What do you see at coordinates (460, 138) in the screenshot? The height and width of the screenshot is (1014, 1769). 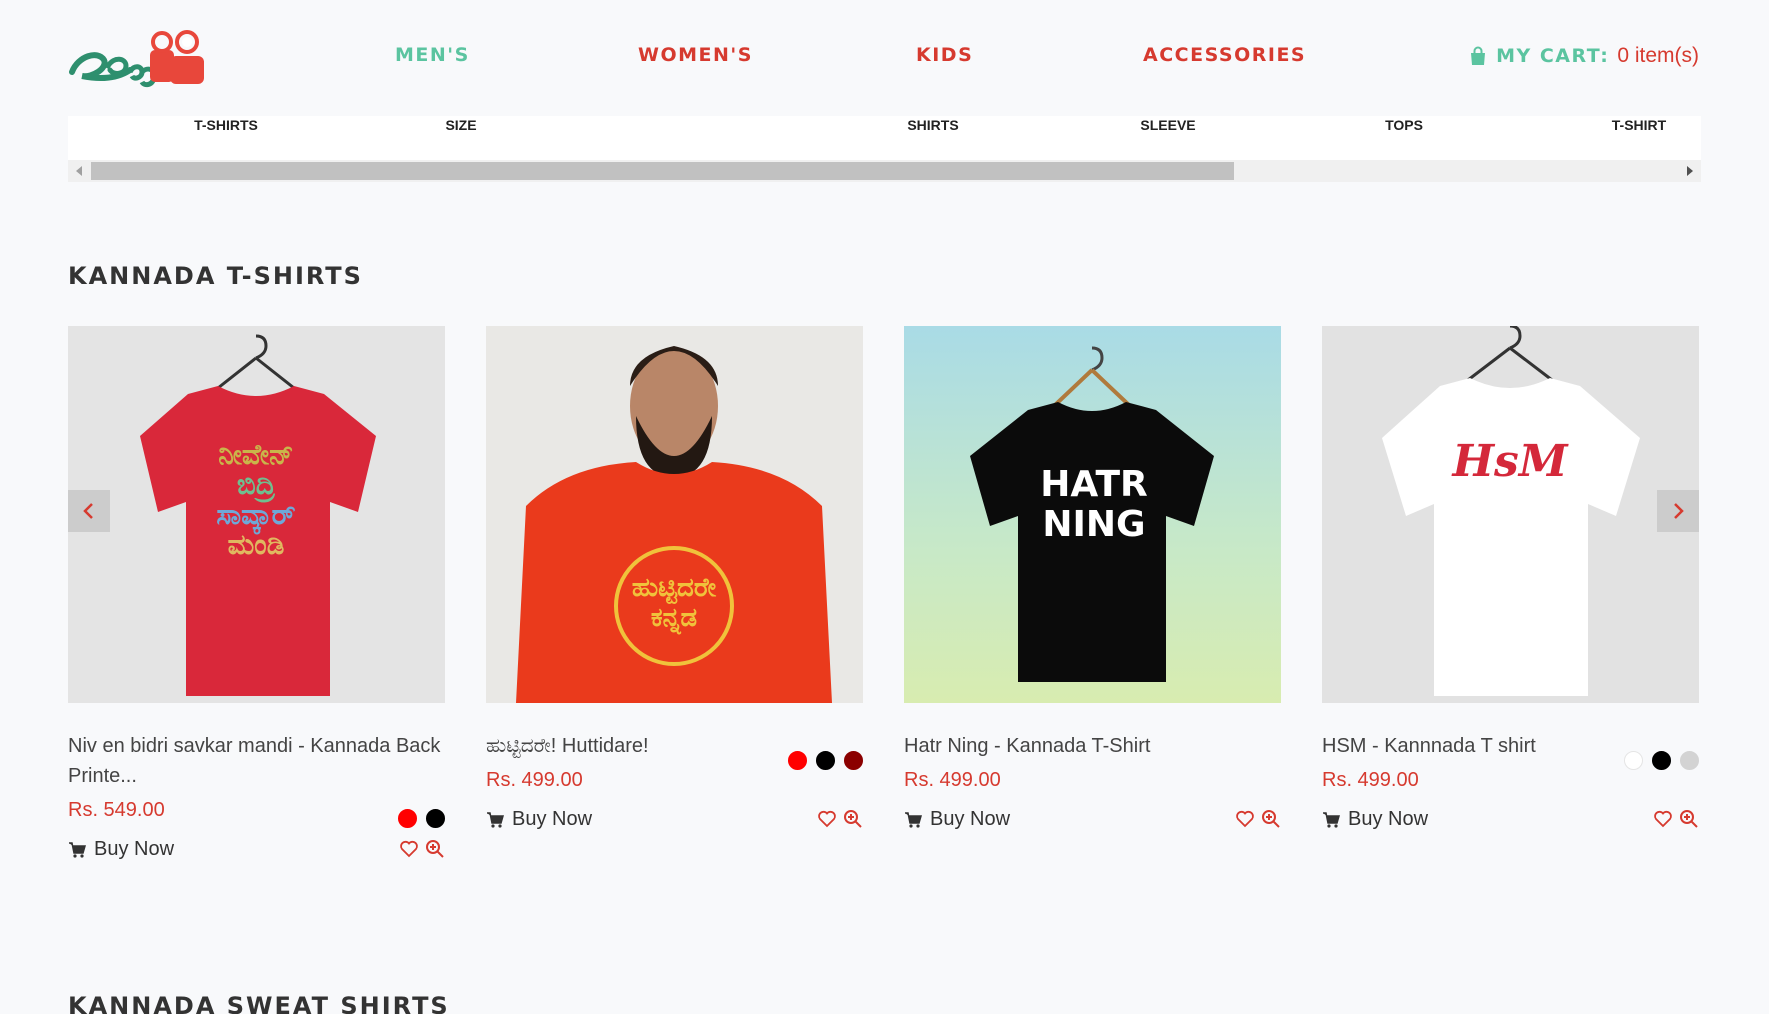 I see `category-item: SIZE` at bounding box center [460, 138].